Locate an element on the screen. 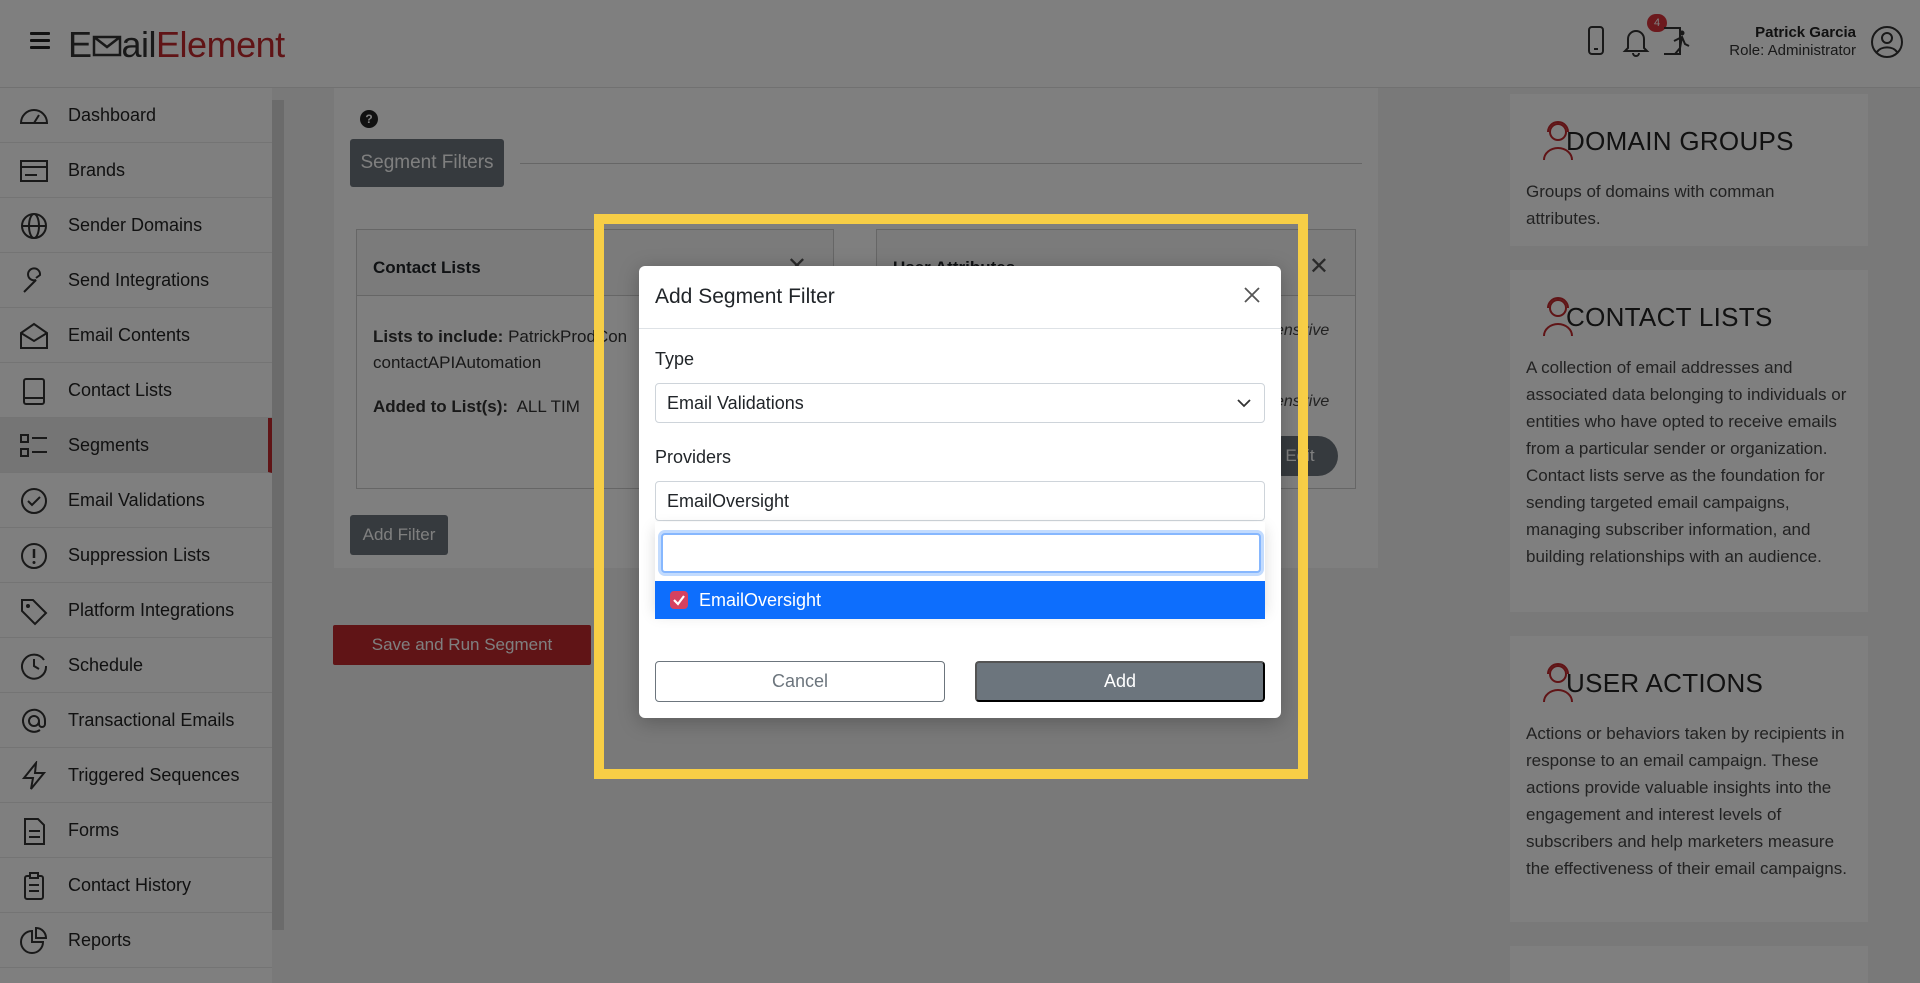 Image resolution: width=1920 pixels, height=983 pixels. option-label: EmailOversight is located at coordinates (760, 599).